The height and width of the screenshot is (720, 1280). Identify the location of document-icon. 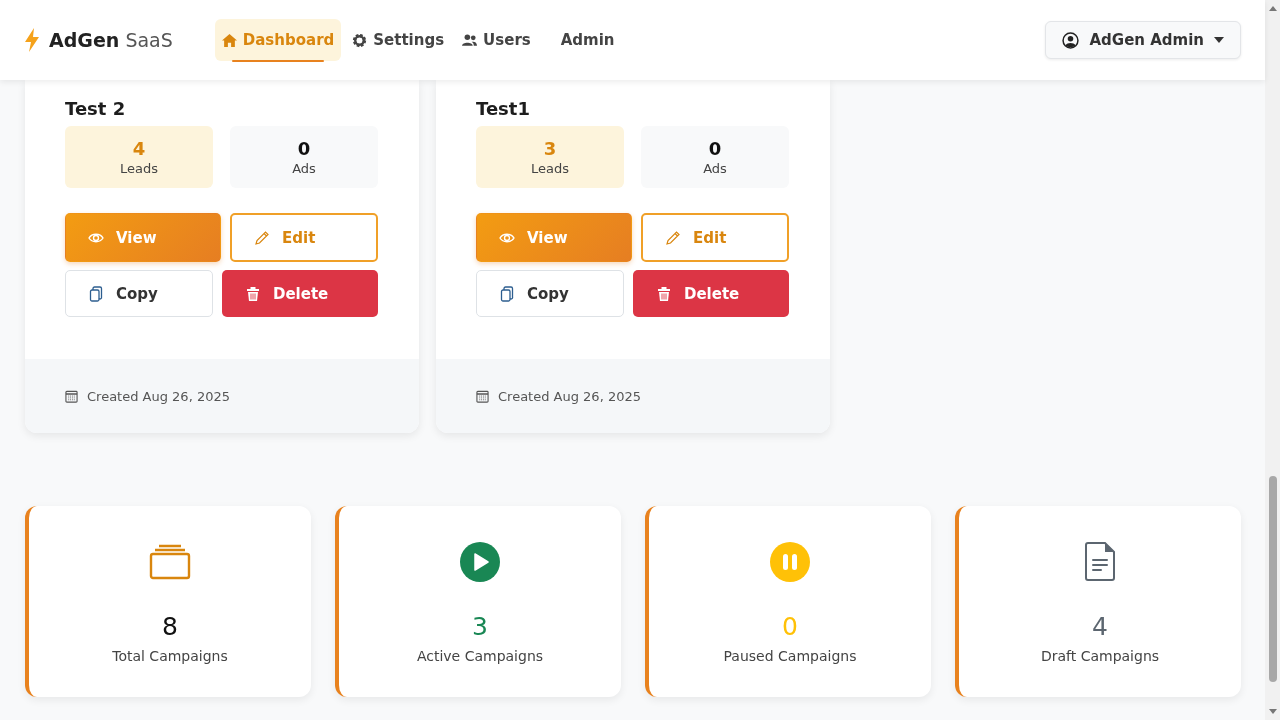
(1100, 562).